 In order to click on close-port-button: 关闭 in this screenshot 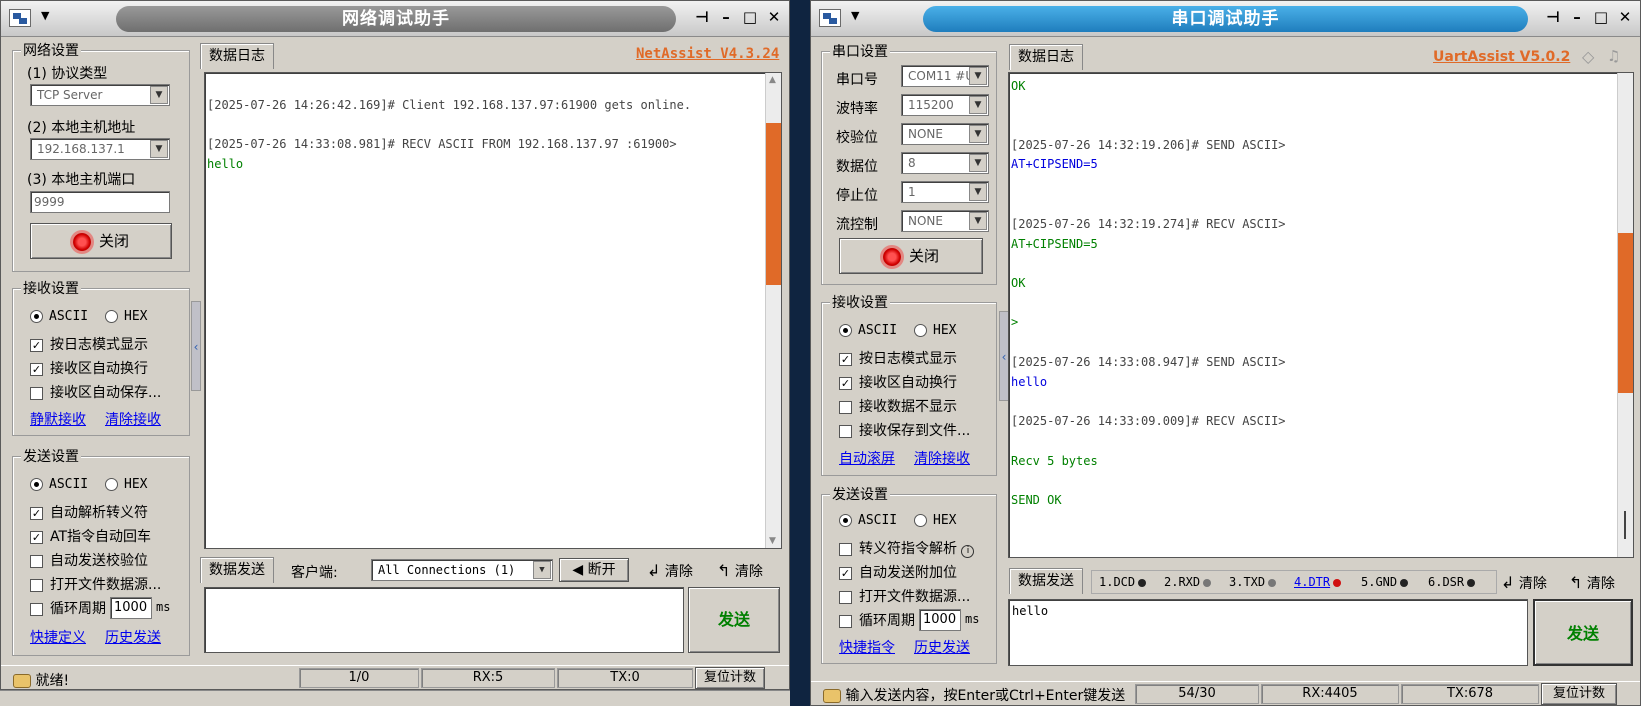, I will do `click(911, 256)`.